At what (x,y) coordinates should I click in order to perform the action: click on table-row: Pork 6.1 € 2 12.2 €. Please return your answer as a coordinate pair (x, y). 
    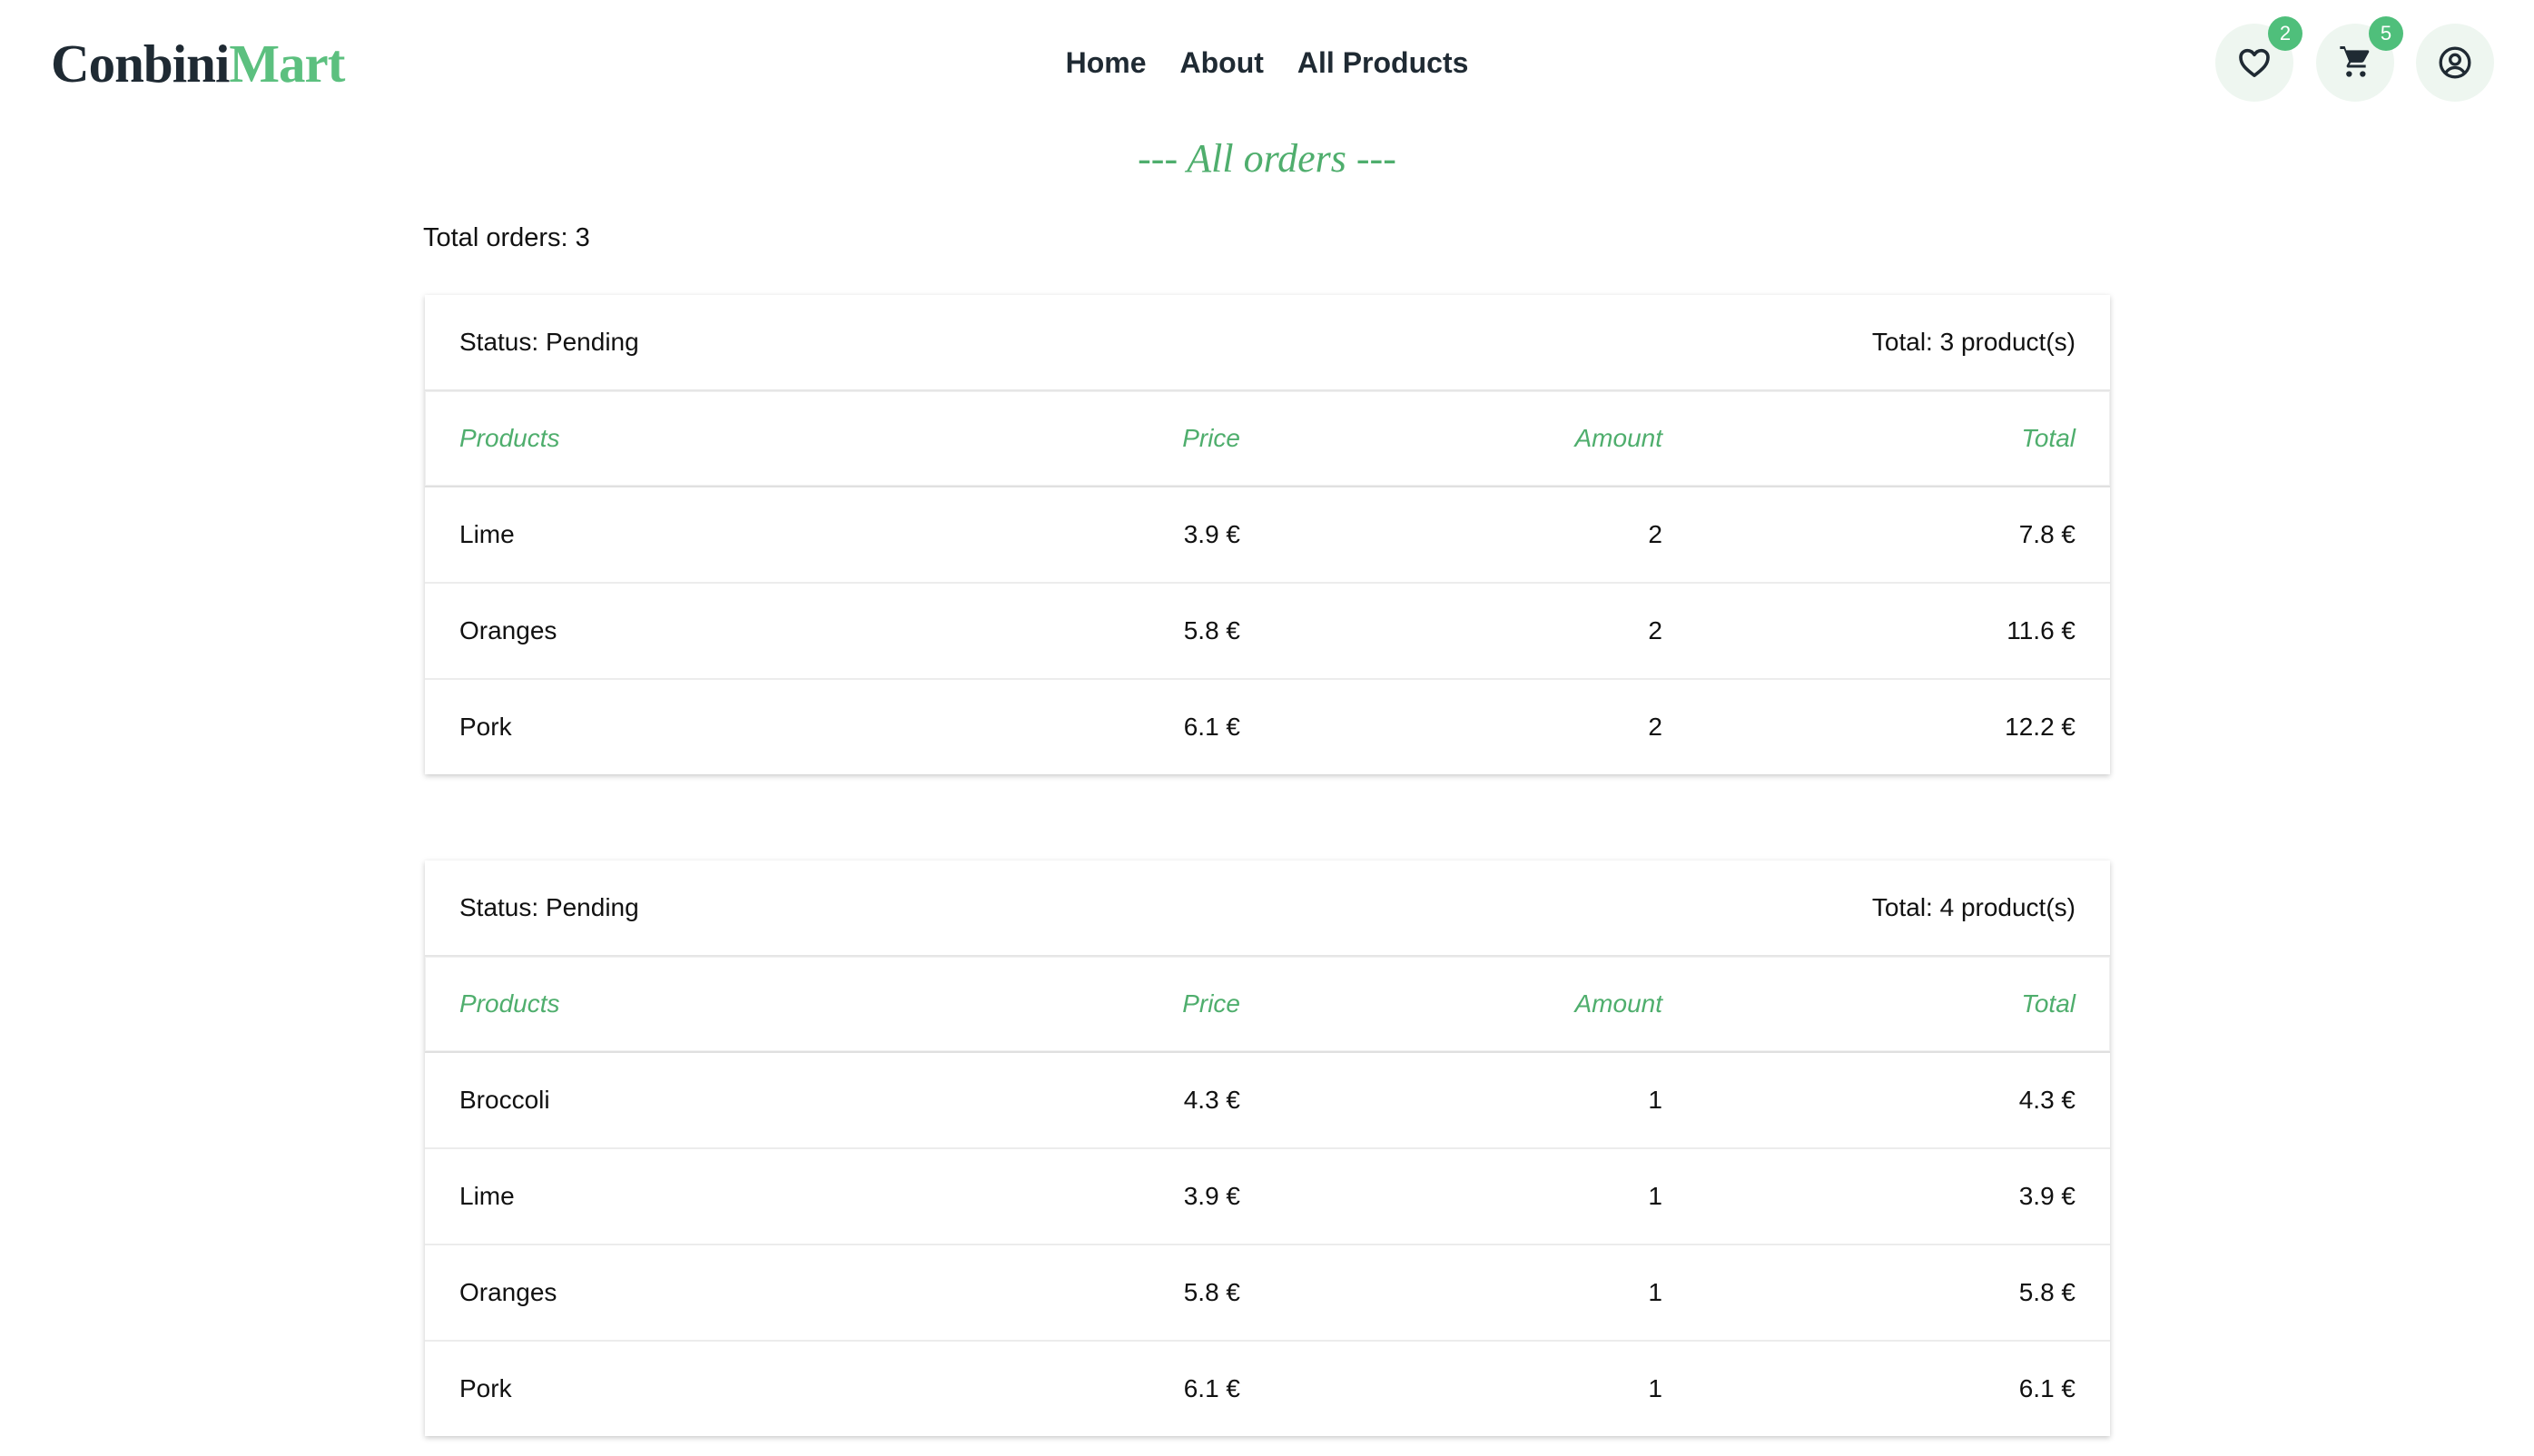
    Looking at the image, I should click on (1267, 727).